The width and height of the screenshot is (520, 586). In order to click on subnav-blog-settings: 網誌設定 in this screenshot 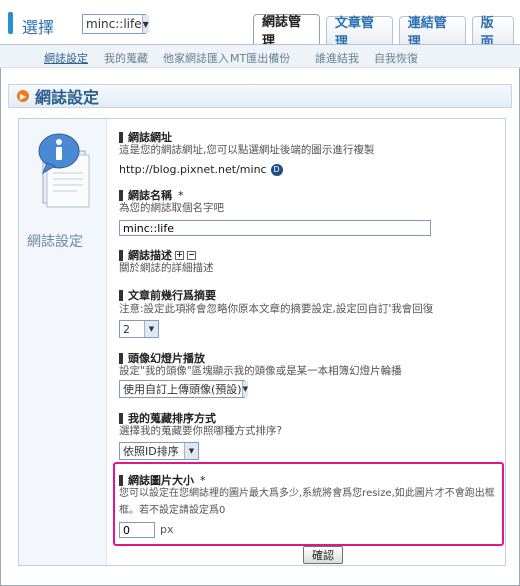, I will do `click(66, 58)`.